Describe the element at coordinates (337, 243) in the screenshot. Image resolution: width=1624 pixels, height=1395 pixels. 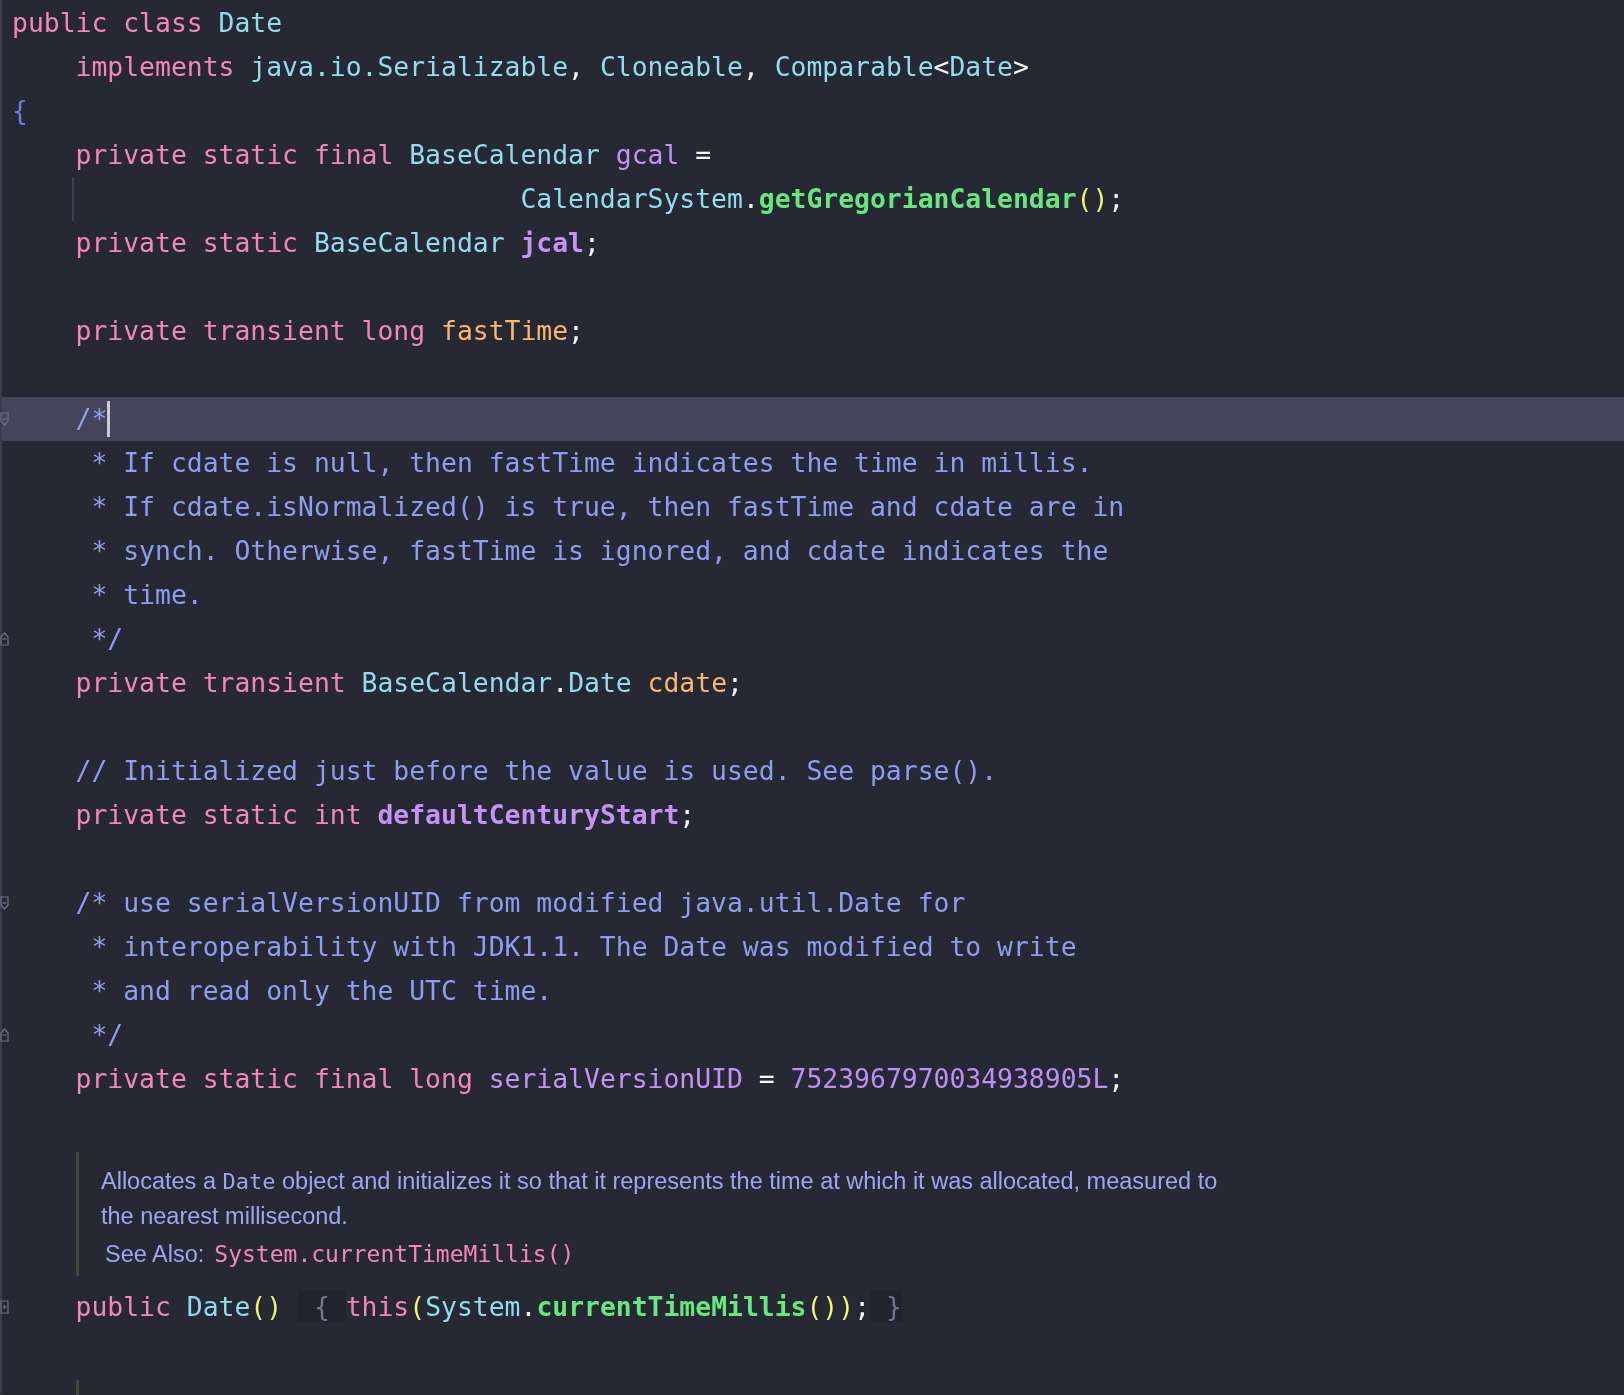
I see `code-line: private static BaseCalendar jcal;` at that location.